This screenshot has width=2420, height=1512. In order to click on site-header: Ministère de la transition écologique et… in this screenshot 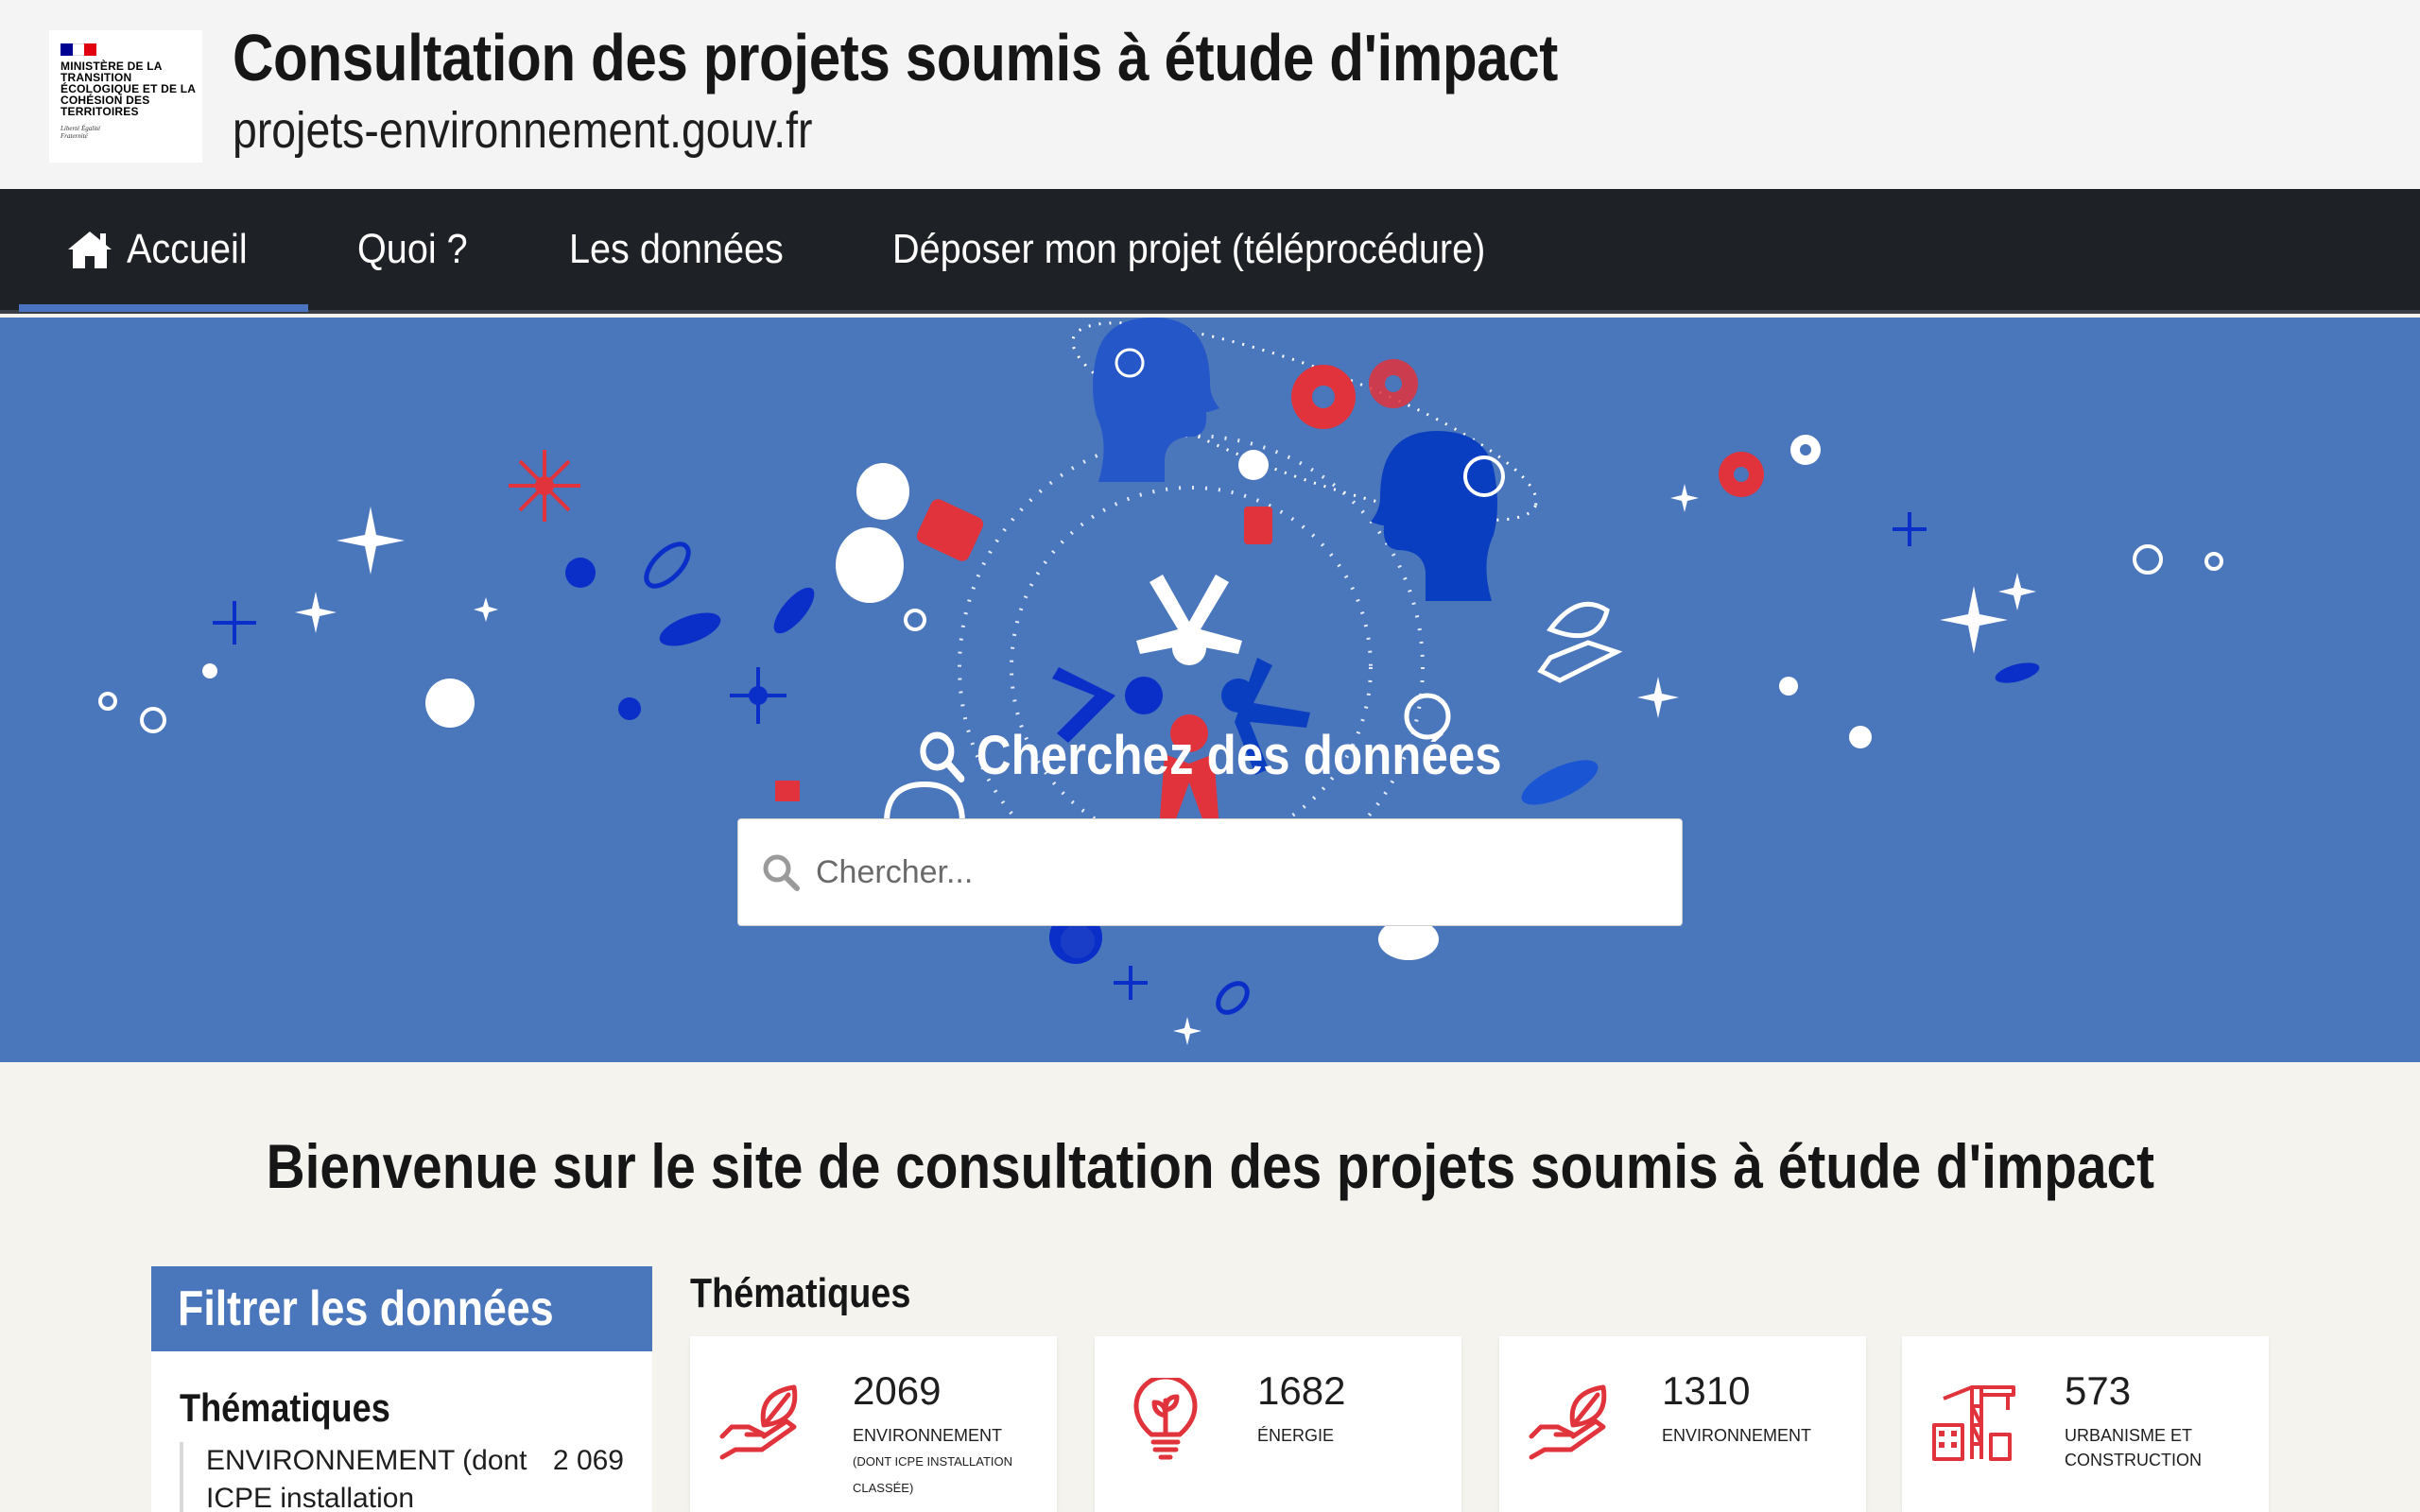, I will do `click(1210, 94)`.